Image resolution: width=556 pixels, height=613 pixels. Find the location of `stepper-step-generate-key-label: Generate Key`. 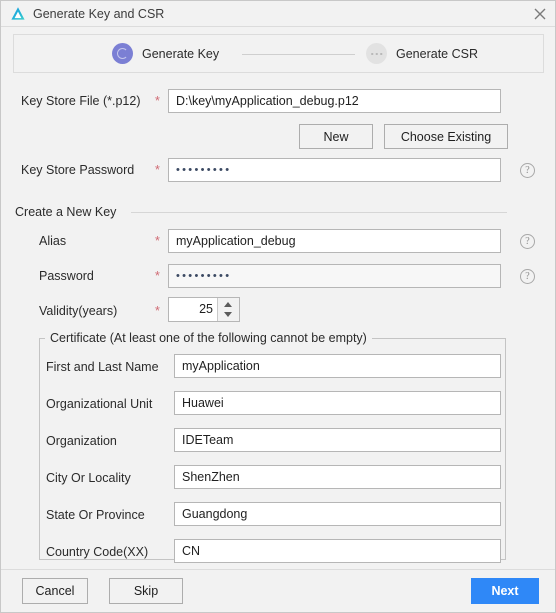

stepper-step-generate-key-label: Generate Key is located at coordinates (181, 53).